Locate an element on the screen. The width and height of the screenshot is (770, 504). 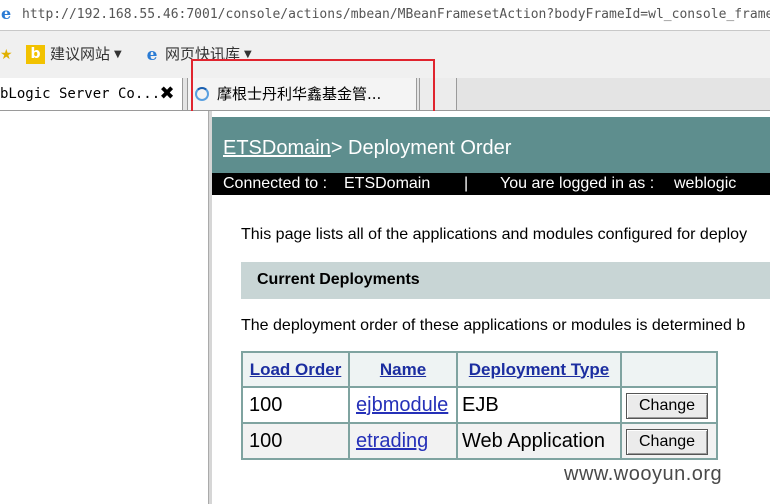
close-icon: ✖ is located at coordinates (167, 94).